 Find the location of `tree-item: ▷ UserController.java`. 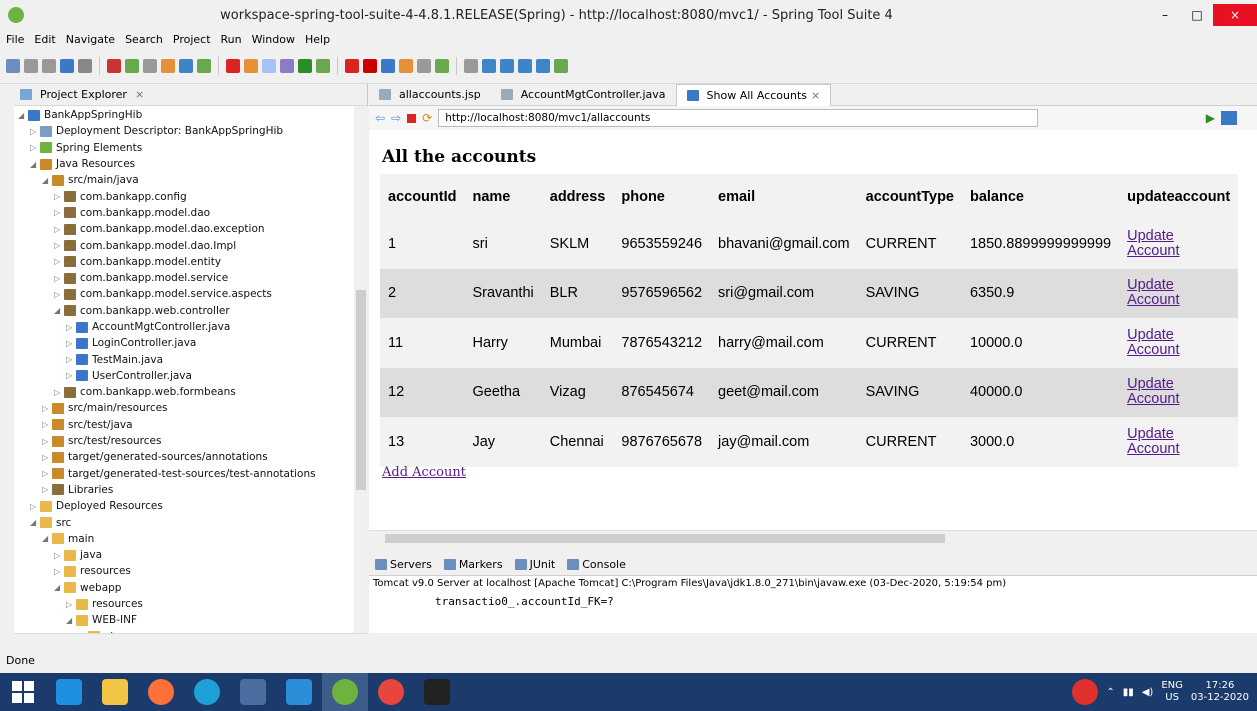

tree-item: ▷ UserController.java is located at coordinates (190, 376).